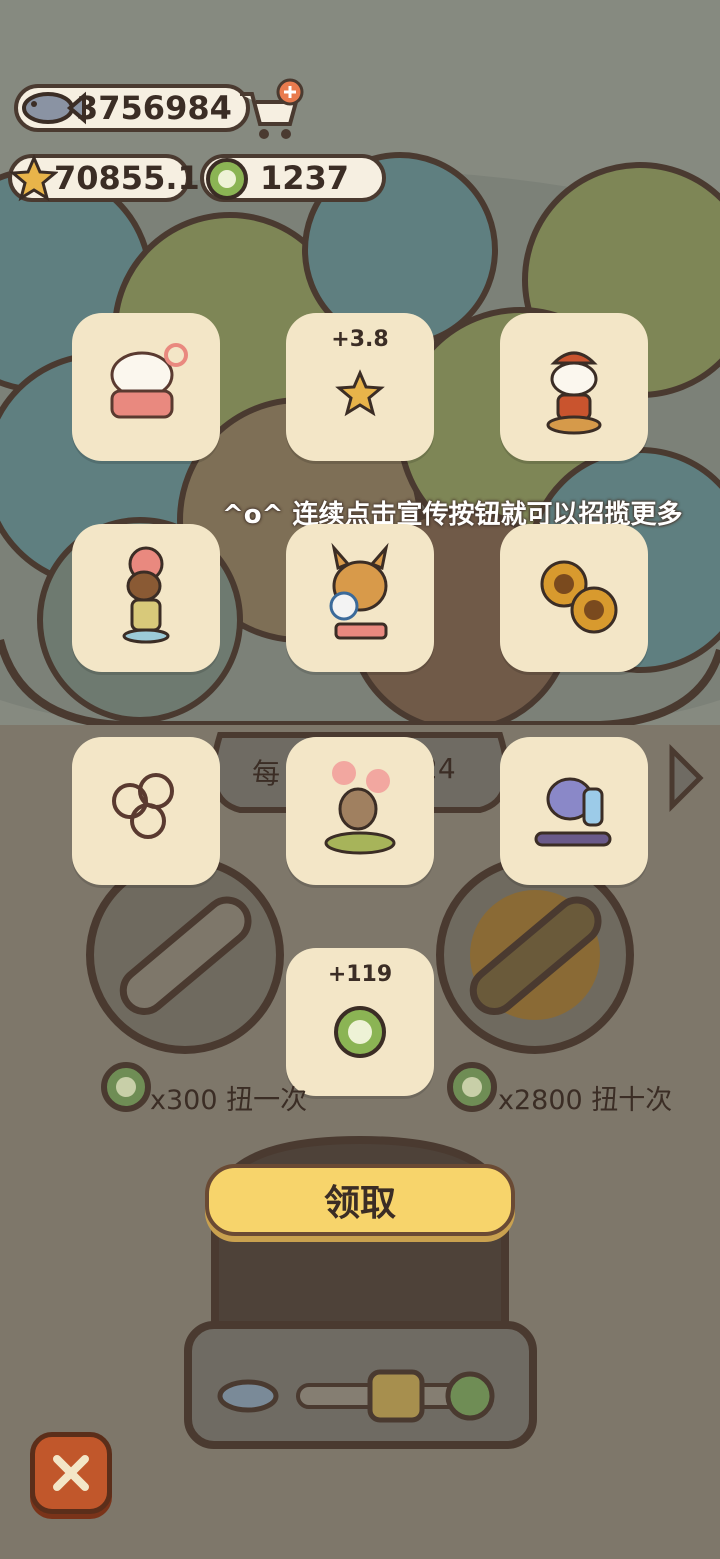  What do you see at coordinates (272, 108) in the screenshot?
I see `shopping-cart-icon` at bounding box center [272, 108].